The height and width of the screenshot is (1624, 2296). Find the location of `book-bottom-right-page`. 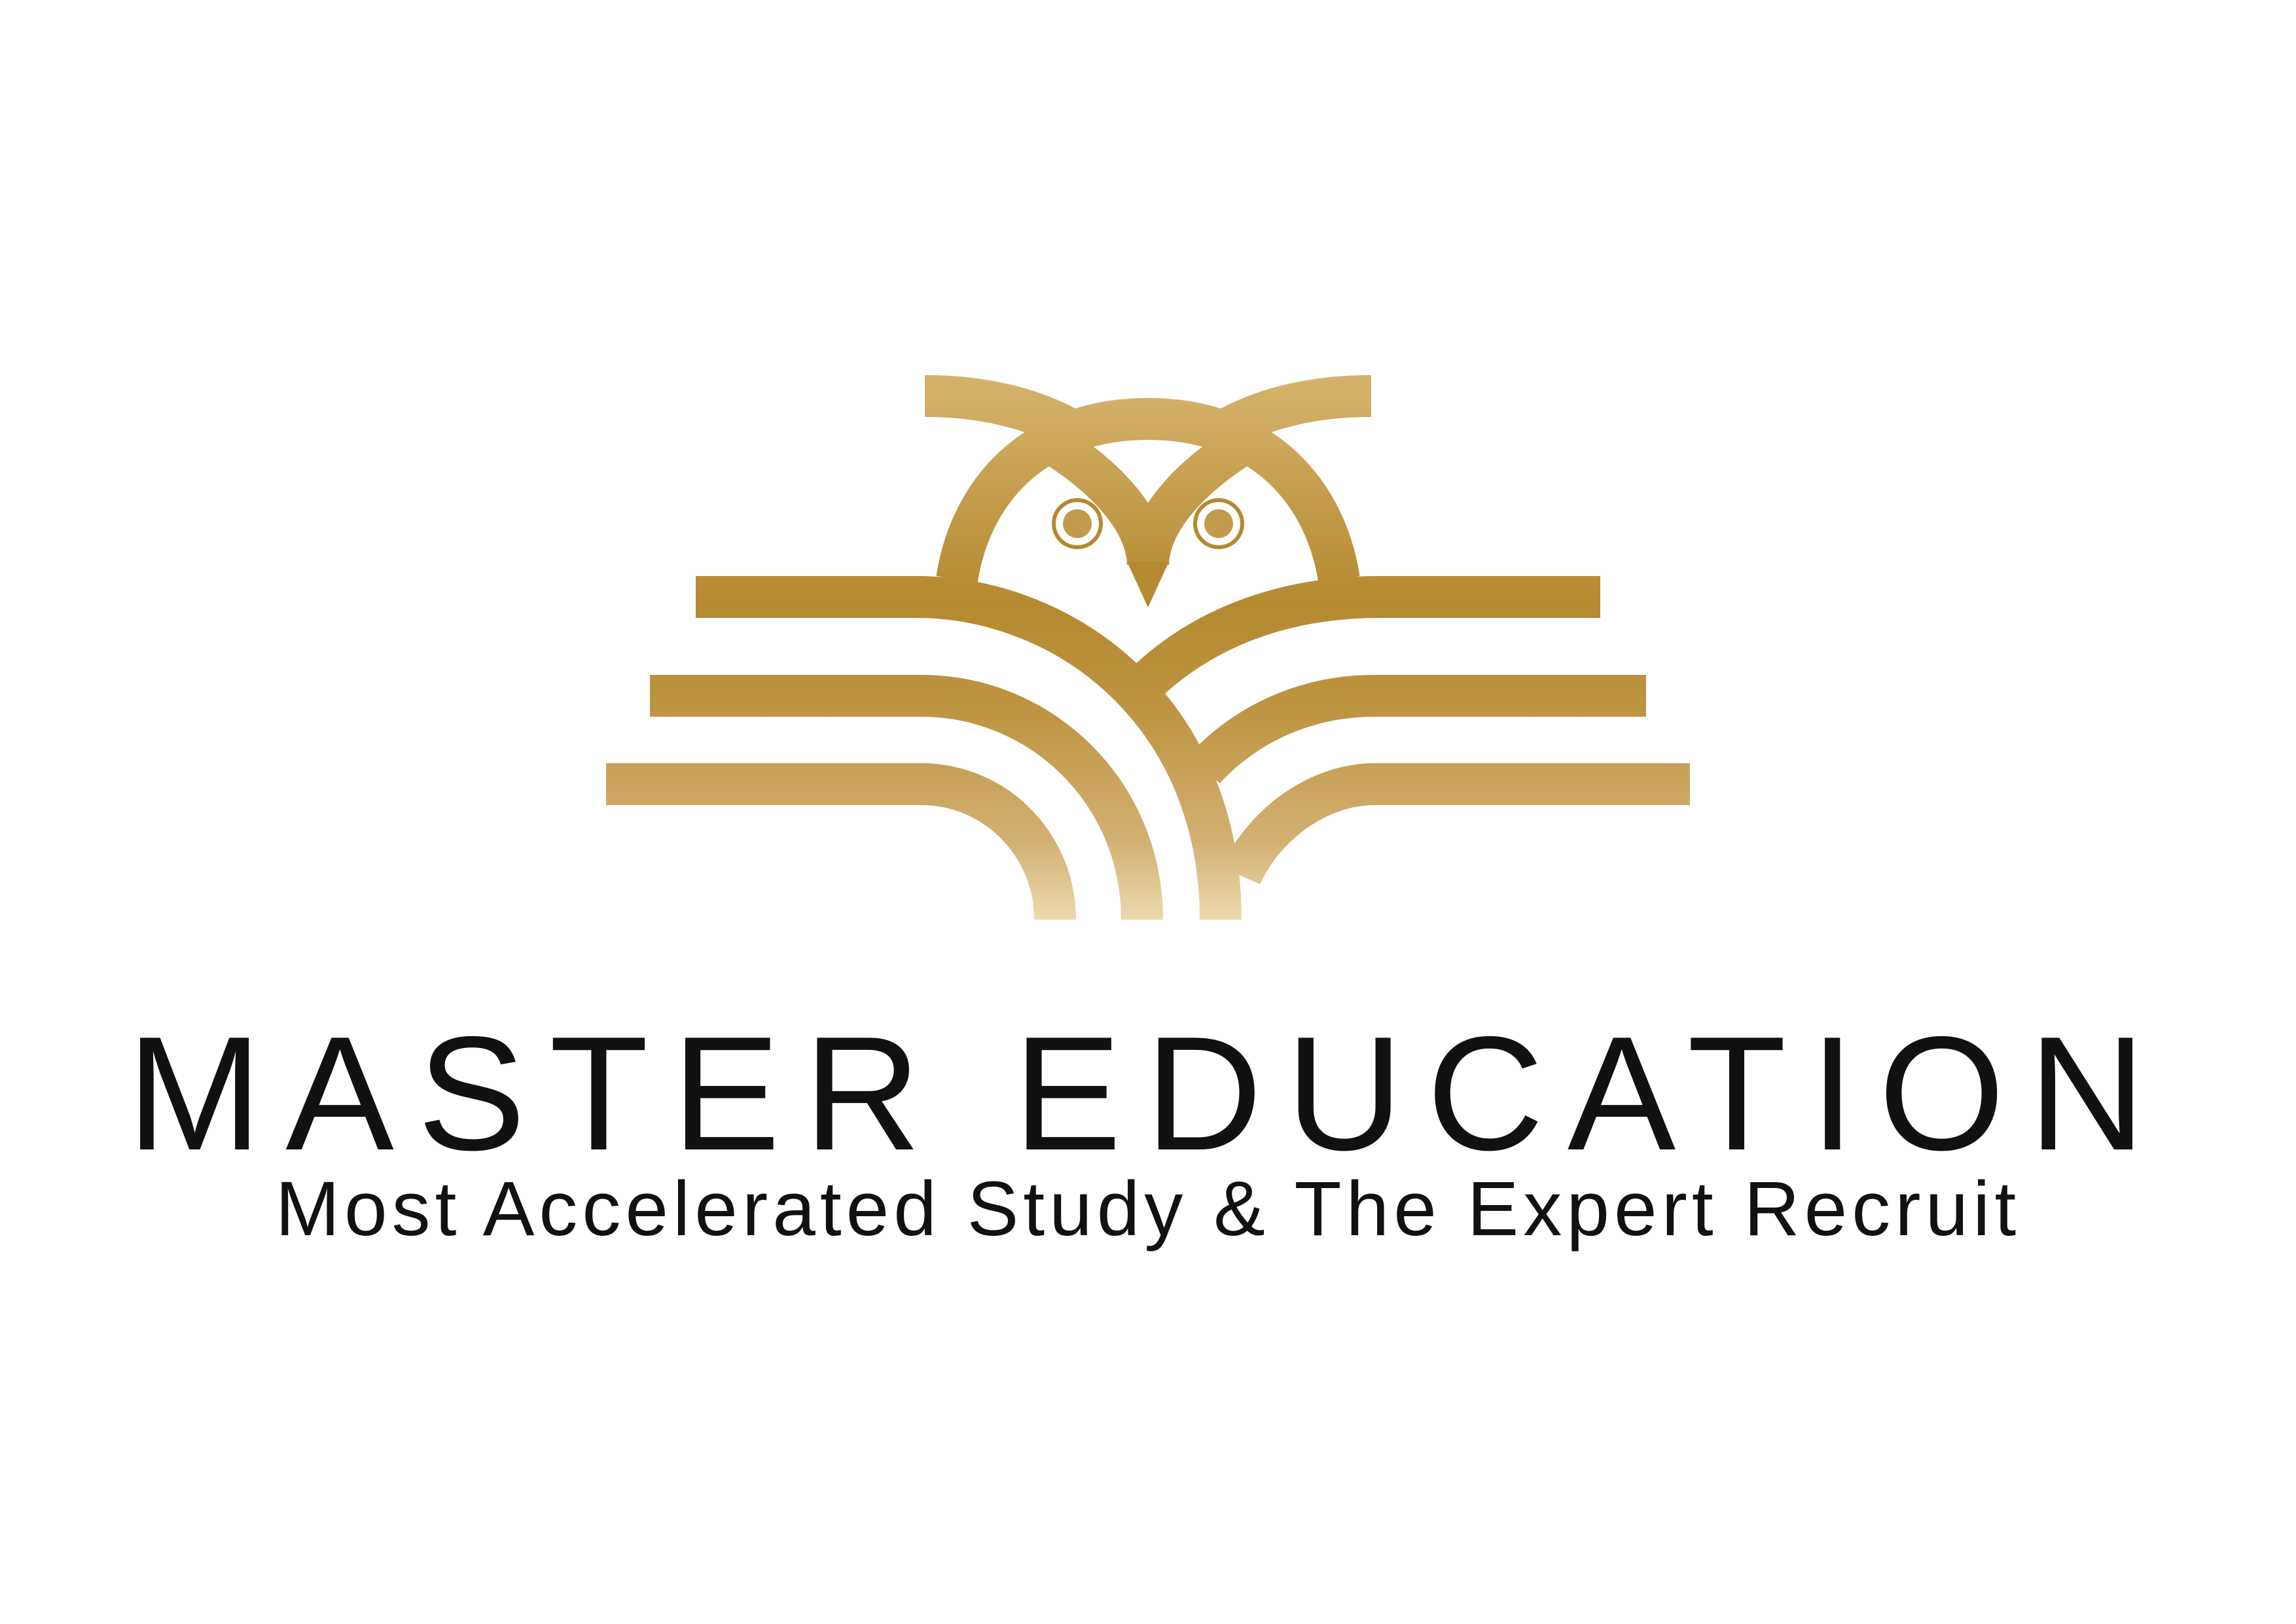

book-bottom-right-page is located at coordinates (1455, 824).